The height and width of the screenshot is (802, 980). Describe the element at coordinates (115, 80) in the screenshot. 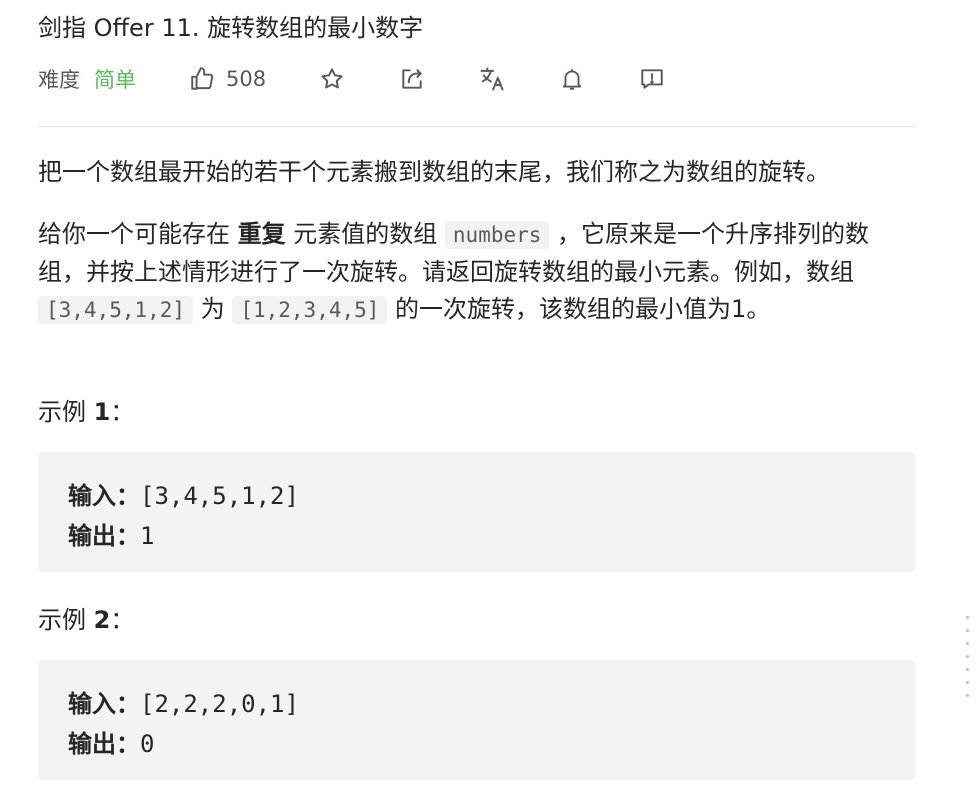

I see `difficulty-value: 简单` at that location.